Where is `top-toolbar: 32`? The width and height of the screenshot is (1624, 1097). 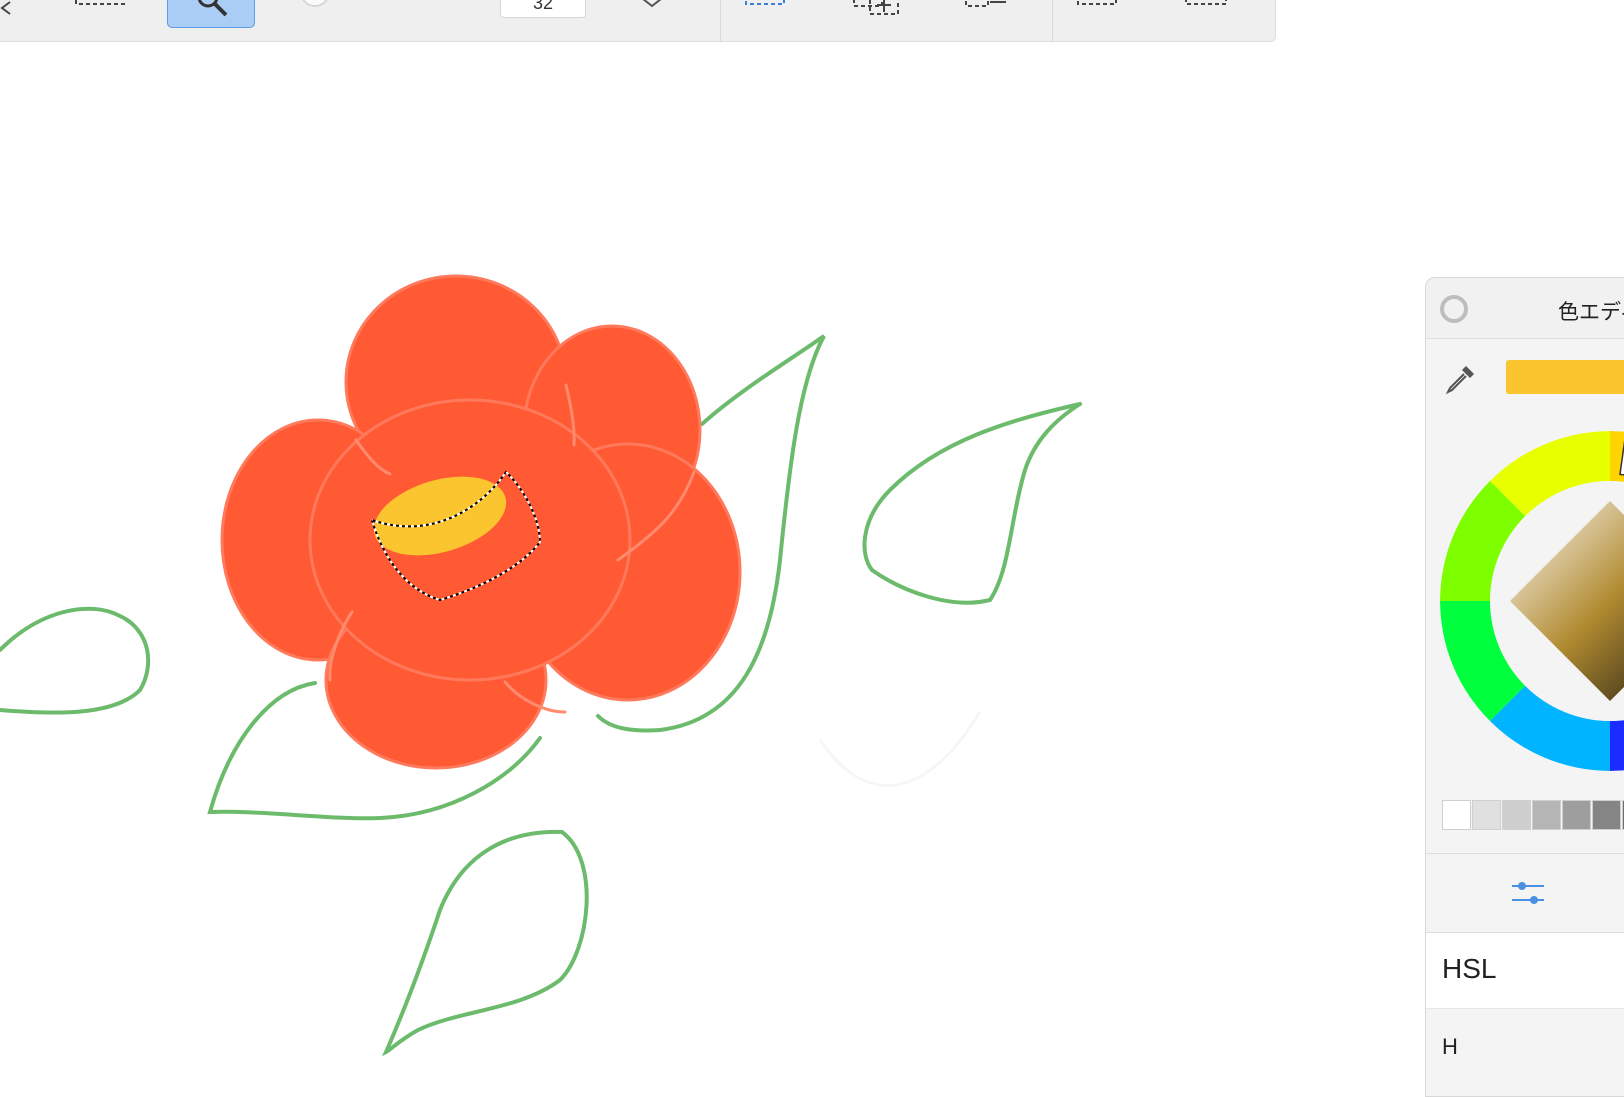 top-toolbar: 32 is located at coordinates (638, 21).